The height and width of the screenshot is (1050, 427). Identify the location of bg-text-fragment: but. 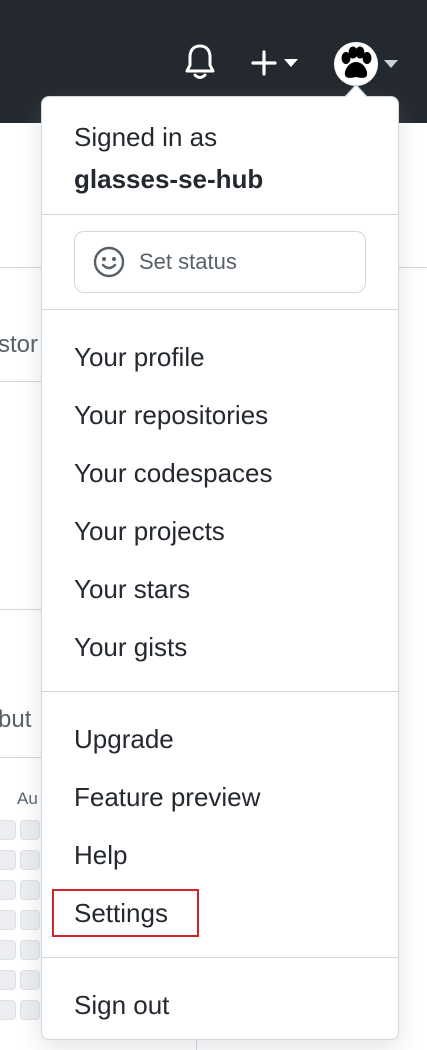
(16, 719).